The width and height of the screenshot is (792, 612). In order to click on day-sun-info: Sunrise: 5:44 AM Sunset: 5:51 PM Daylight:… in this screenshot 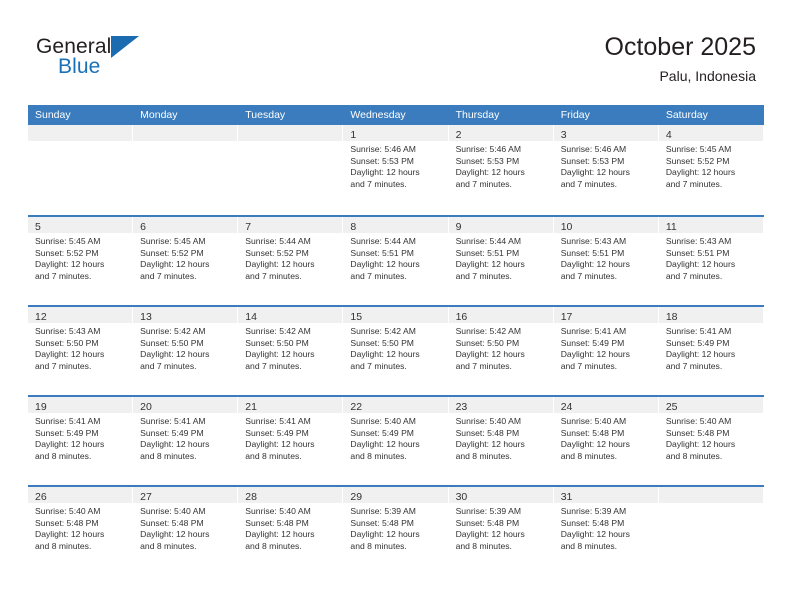, I will do `click(501, 257)`.